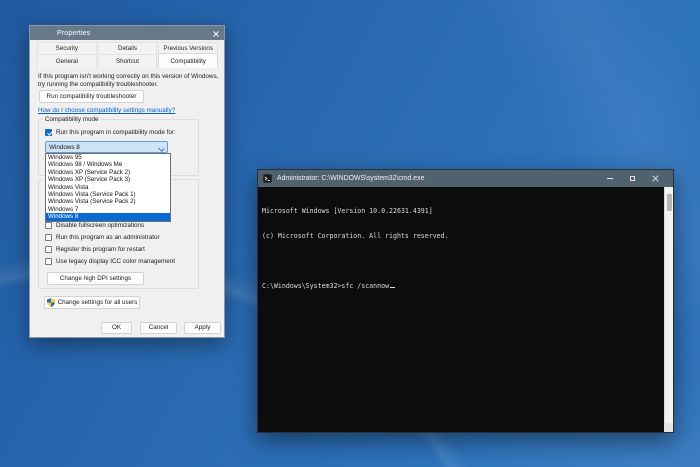 The image size is (700, 467). I want to click on dropdown-item: Windows Vista (Service Pack 2), so click(108, 201).